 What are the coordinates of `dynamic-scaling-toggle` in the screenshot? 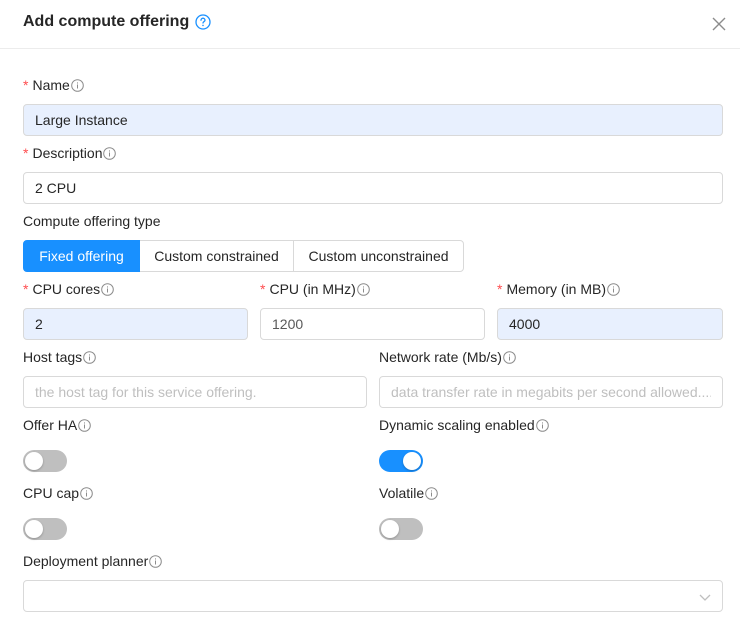 It's located at (401, 461).